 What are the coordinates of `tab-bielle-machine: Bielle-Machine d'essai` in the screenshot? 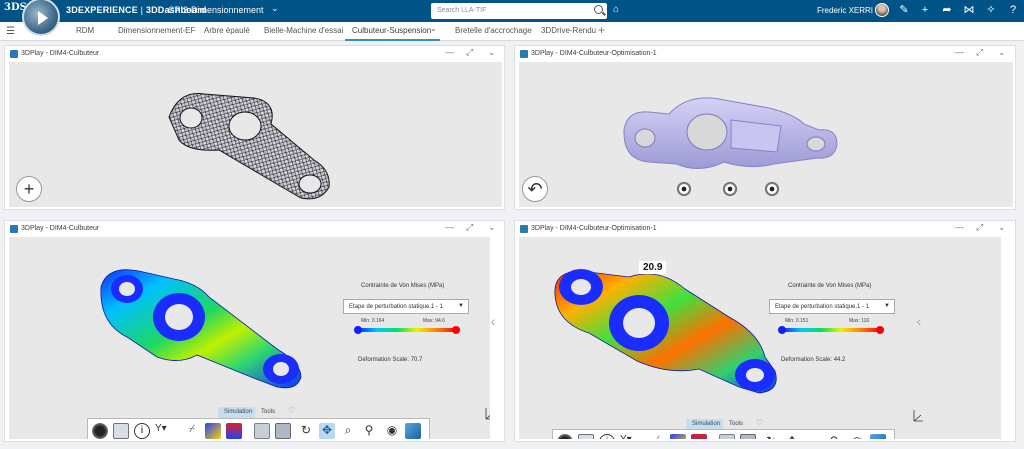 It's located at (303, 30).